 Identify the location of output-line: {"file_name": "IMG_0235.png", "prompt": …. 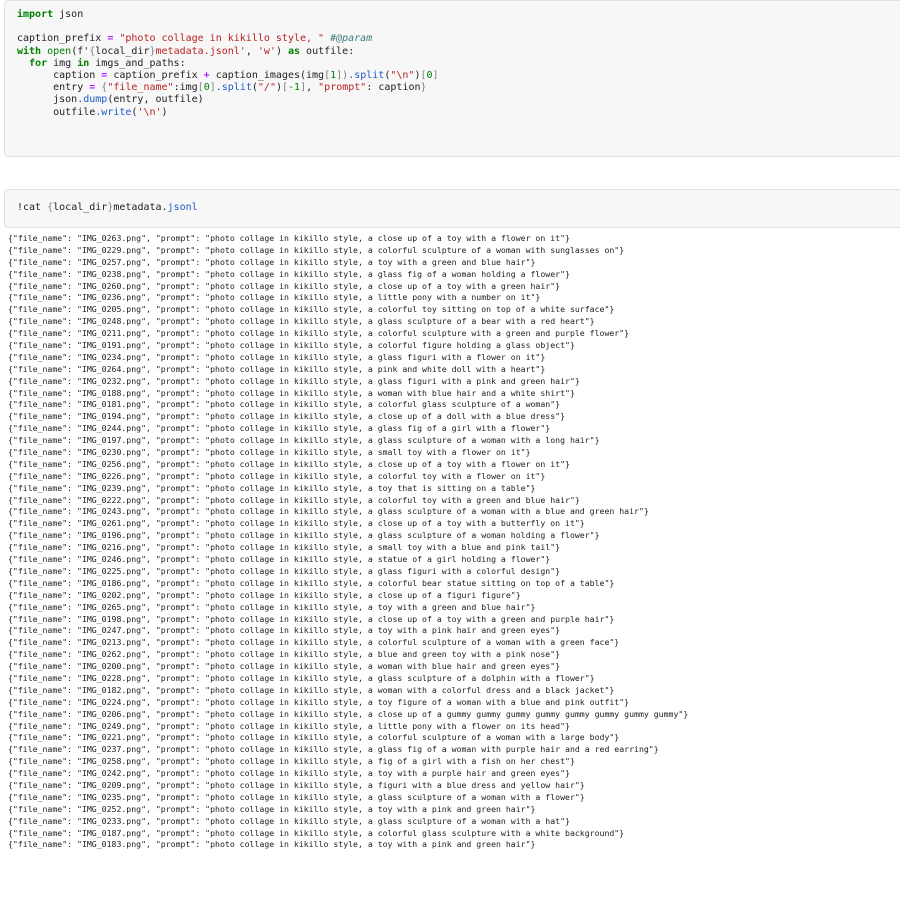
(296, 796).